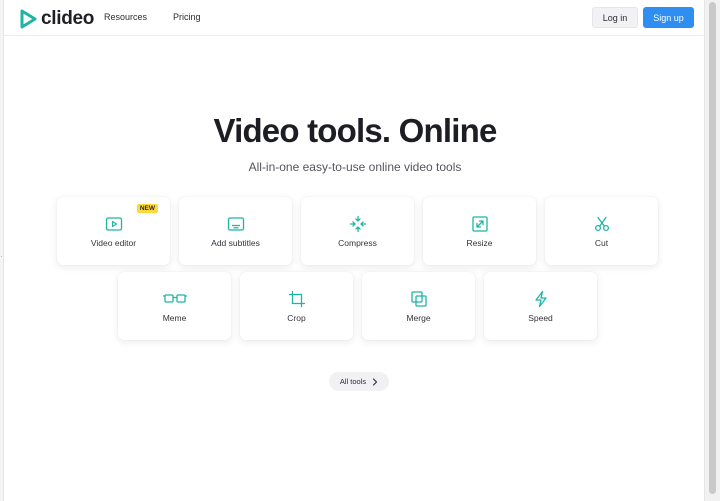  I want to click on nav-item-resources: Resources, so click(125, 17).